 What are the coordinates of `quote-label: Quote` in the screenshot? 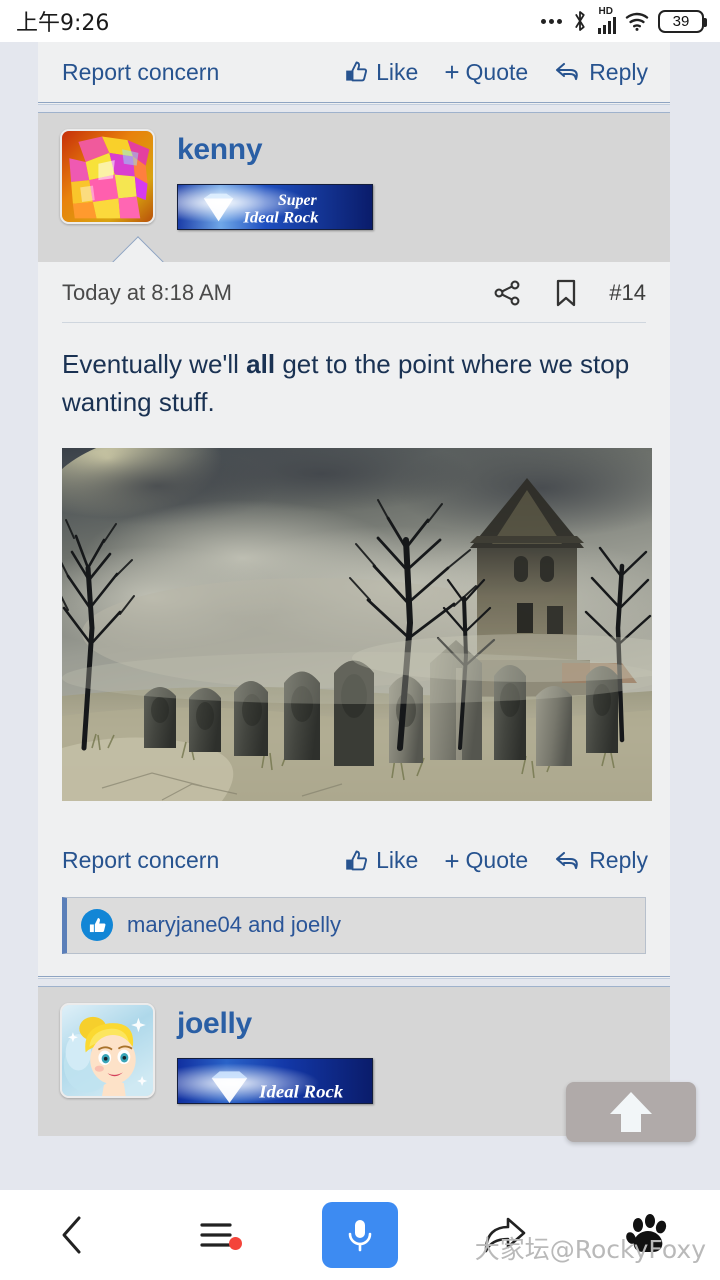 It's located at (497, 860).